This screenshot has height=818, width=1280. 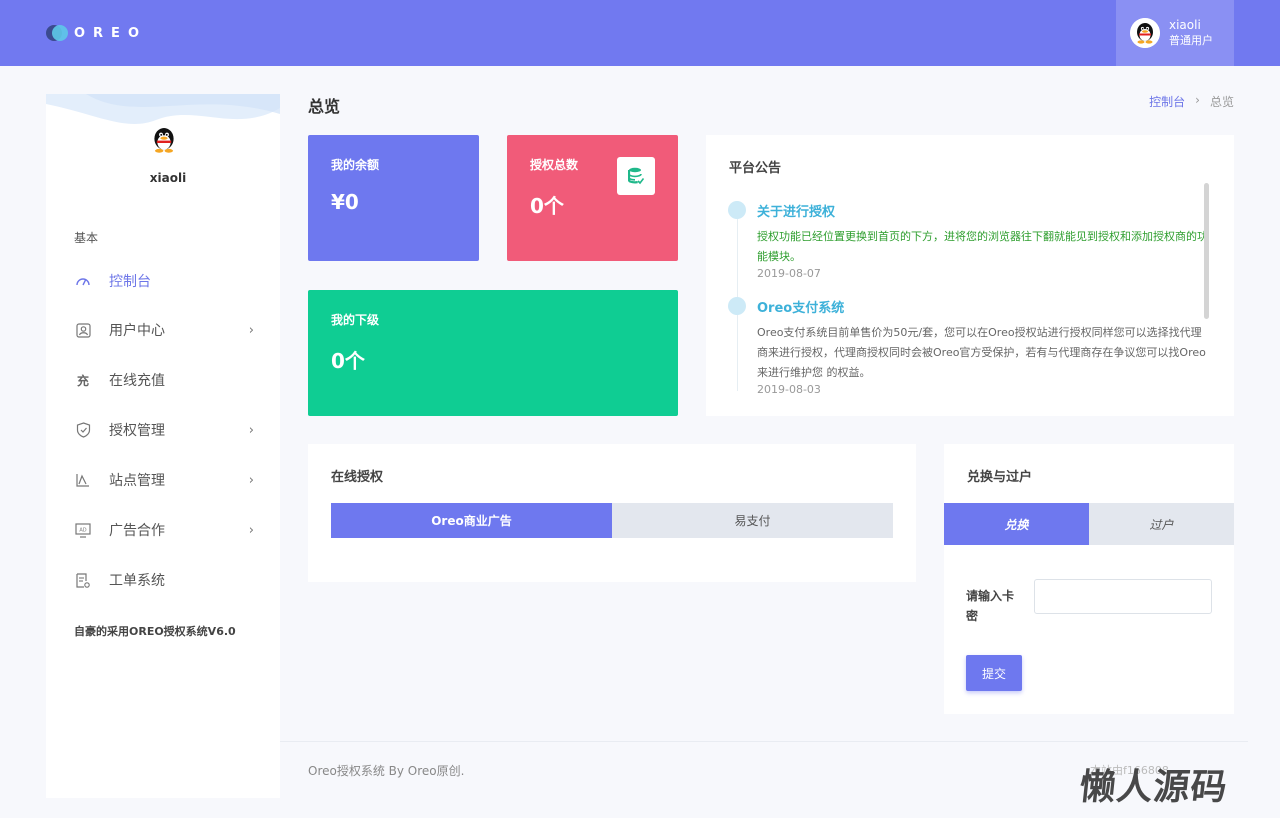 What do you see at coordinates (82, 380) in the screenshot?
I see `recharge-icon: 充` at bounding box center [82, 380].